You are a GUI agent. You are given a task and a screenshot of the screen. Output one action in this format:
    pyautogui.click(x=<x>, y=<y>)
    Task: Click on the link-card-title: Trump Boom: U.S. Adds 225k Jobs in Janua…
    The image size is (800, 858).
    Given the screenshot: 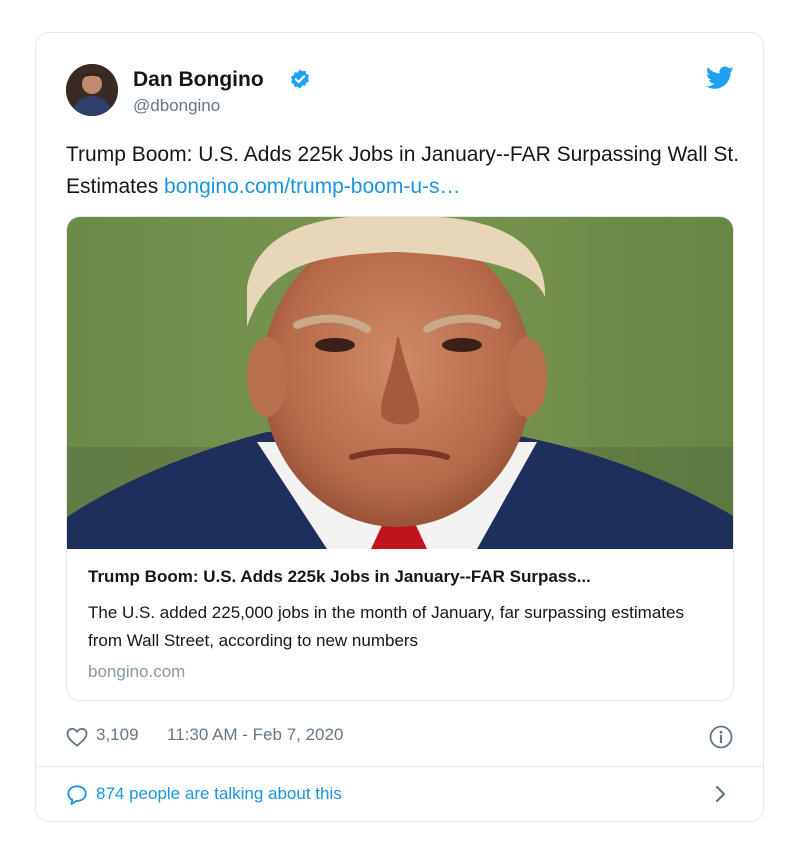 What is the action you would take?
    pyautogui.click(x=339, y=576)
    